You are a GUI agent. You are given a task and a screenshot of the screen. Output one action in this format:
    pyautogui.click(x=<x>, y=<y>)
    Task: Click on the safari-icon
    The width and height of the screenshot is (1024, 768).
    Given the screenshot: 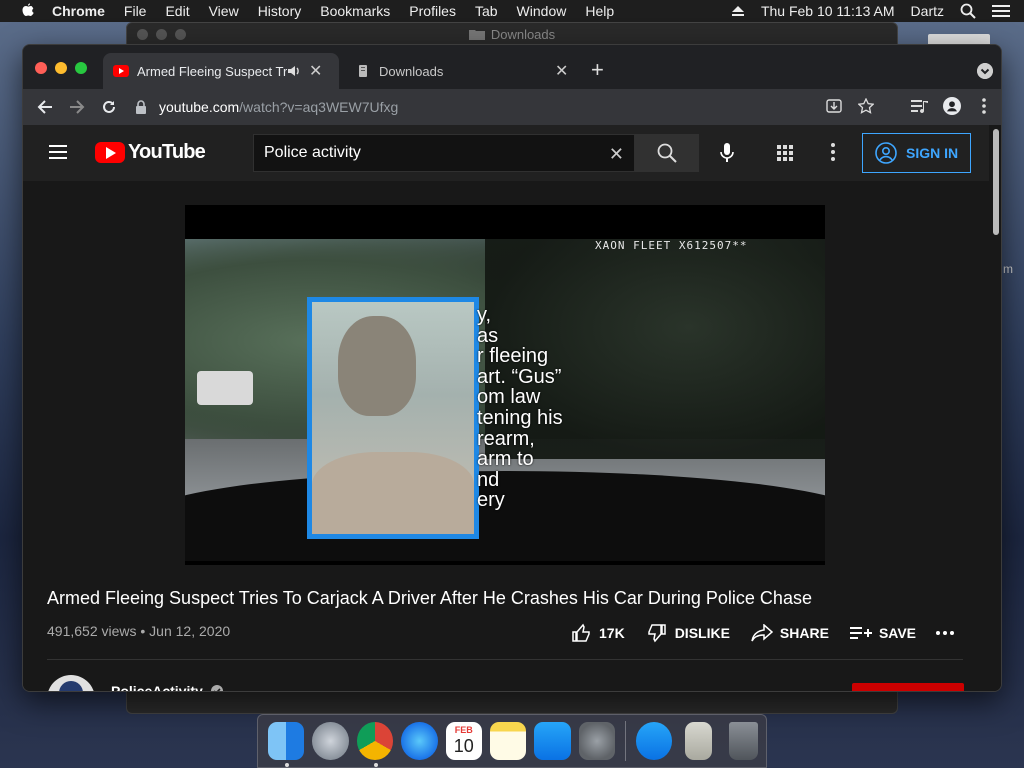 What is the action you would take?
    pyautogui.click(x=419, y=741)
    